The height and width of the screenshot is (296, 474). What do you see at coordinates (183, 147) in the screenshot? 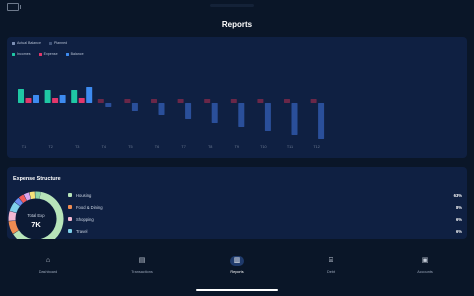
I see `x-tick-label: T7` at bounding box center [183, 147].